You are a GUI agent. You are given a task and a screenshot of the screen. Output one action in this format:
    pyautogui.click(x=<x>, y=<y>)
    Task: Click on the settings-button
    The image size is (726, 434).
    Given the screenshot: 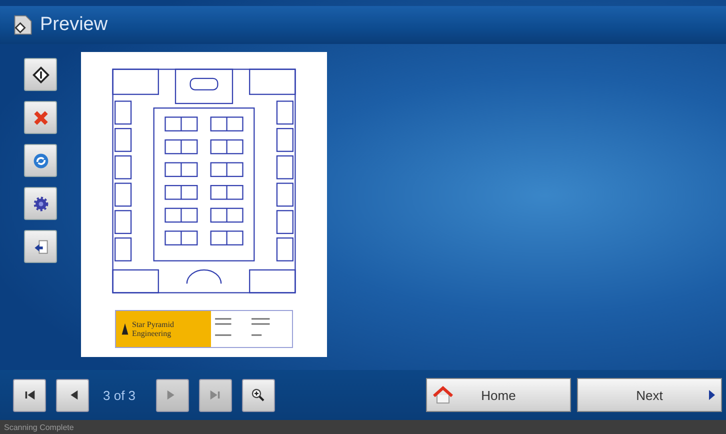 What is the action you would take?
    pyautogui.click(x=40, y=203)
    